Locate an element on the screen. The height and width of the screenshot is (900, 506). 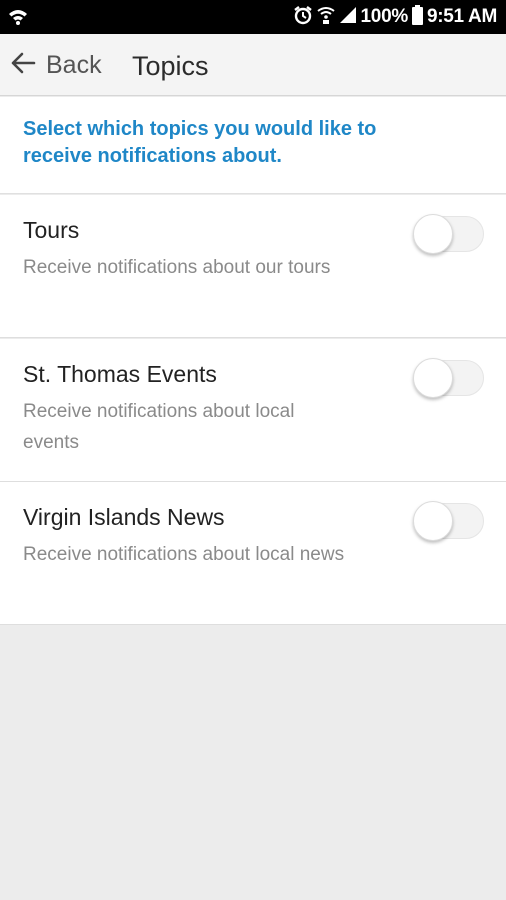
topic-title: Virgin Islands News is located at coordinates (124, 517).